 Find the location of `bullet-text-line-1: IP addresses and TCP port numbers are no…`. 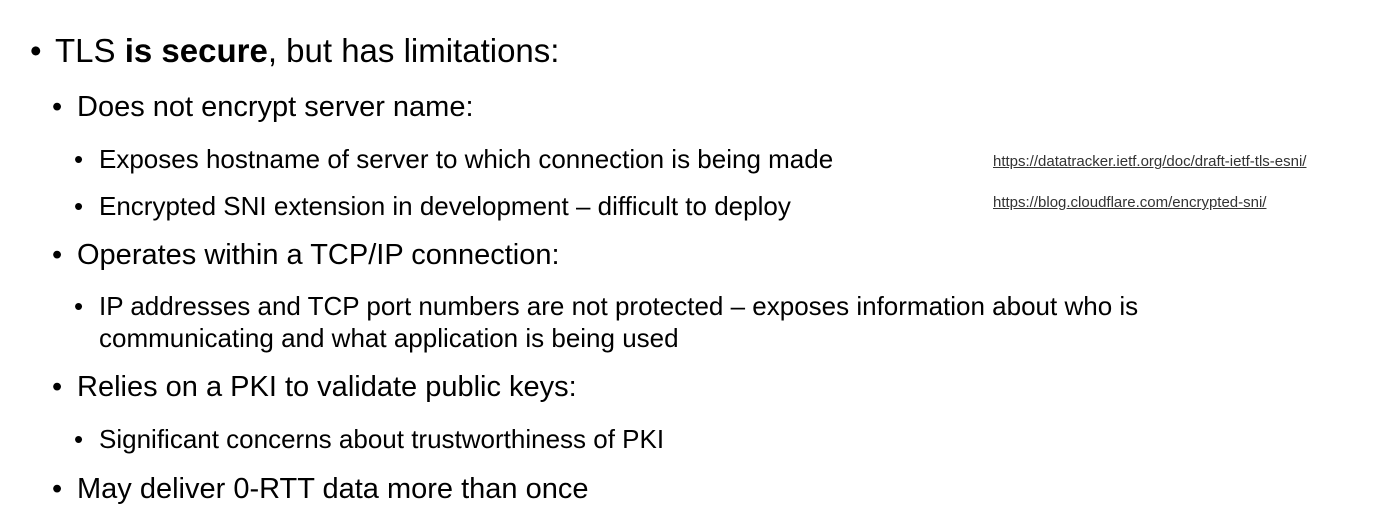

bullet-text-line-1: IP addresses and TCP port numbers are no… is located at coordinates (619, 306).